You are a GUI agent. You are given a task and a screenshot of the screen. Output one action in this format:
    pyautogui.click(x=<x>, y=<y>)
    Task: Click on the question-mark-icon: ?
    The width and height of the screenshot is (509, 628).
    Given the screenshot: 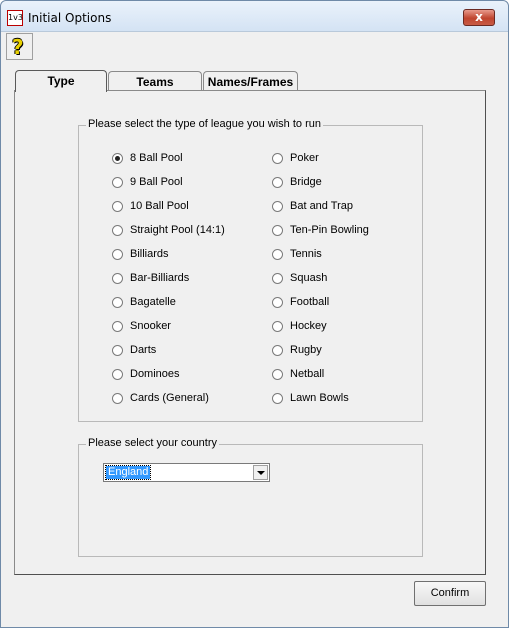 What is the action you would take?
    pyautogui.click(x=18, y=47)
    